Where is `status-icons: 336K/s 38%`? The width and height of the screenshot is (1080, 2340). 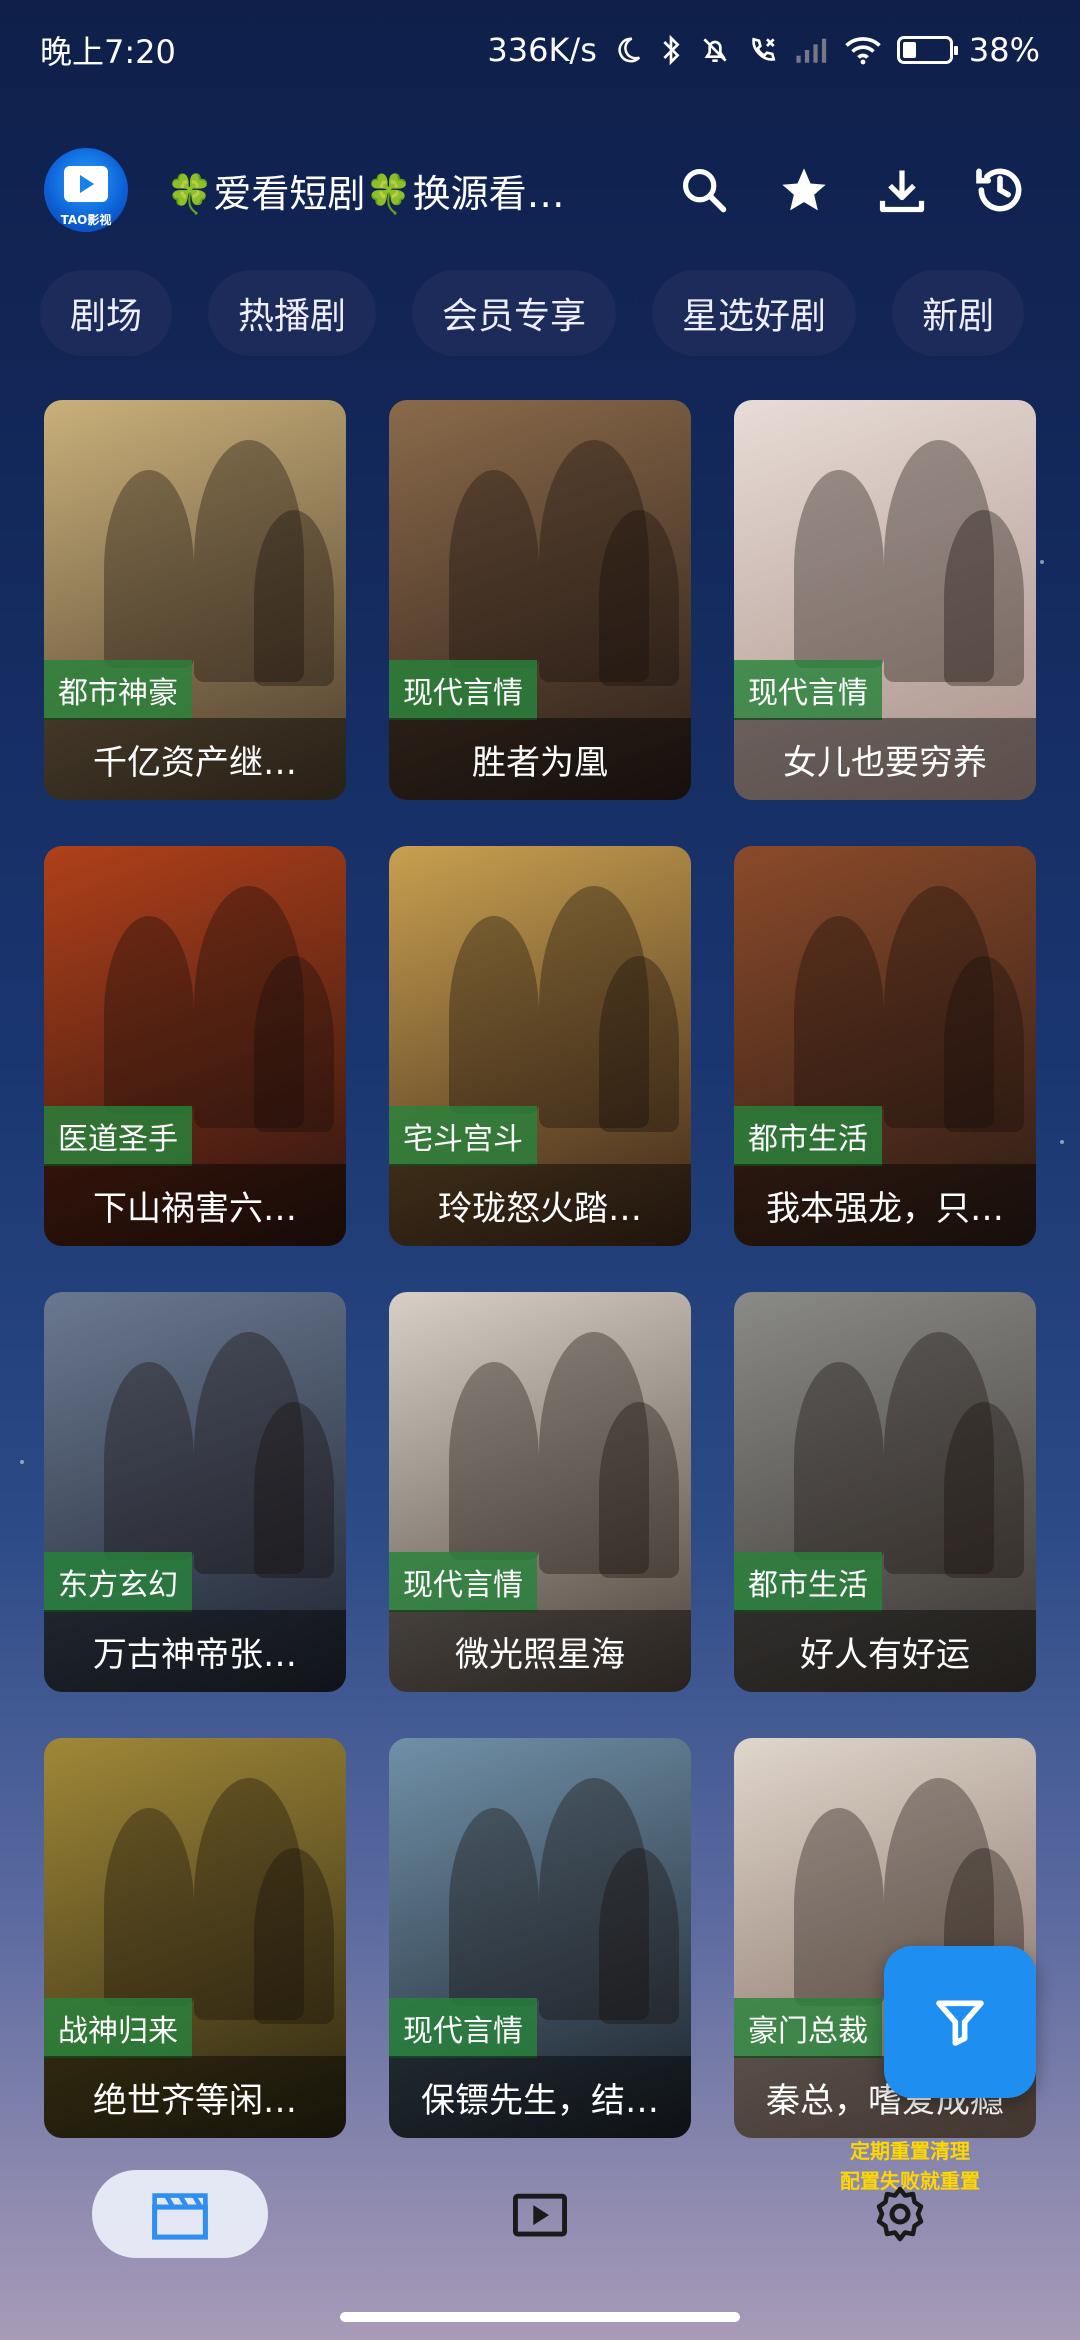
status-icons: 336K/s 38% is located at coordinates (763, 50).